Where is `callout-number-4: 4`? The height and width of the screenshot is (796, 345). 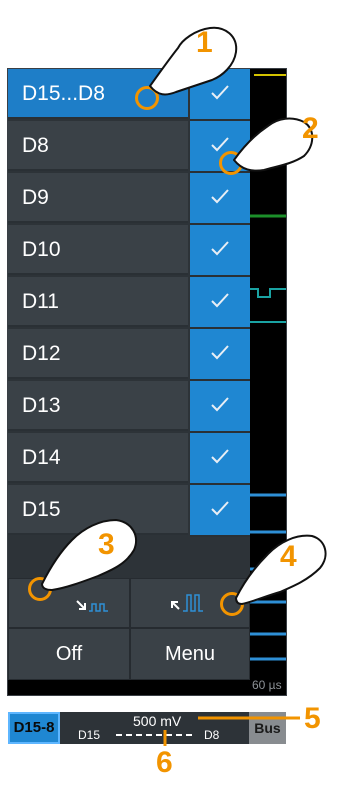 callout-number-4: 4 is located at coordinates (288, 556).